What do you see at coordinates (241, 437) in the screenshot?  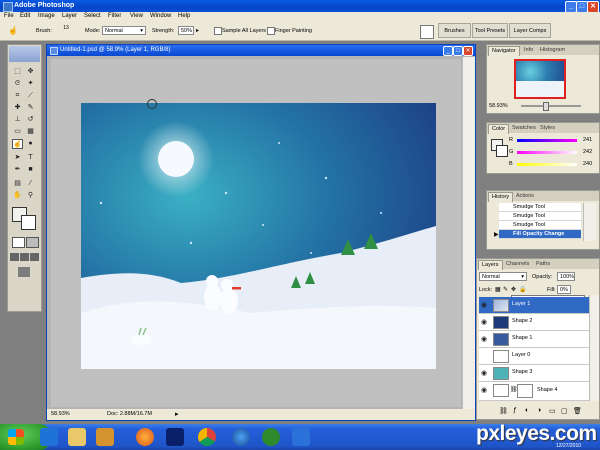 I see `globe-icon` at bounding box center [241, 437].